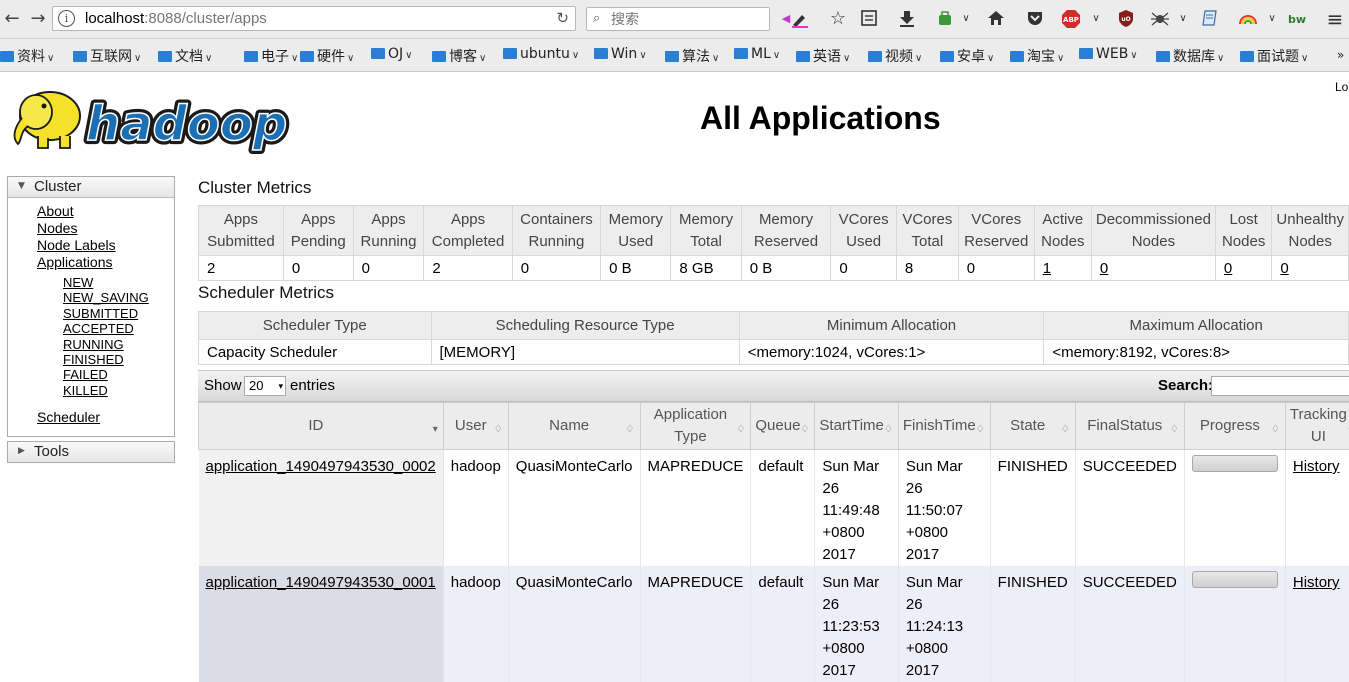 The height and width of the screenshot is (682, 1349). Describe the element at coordinates (944, 624) in the screenshot. I see `app-finish-time: Sun Mar 2611:24:13+0800 2017` at that location.